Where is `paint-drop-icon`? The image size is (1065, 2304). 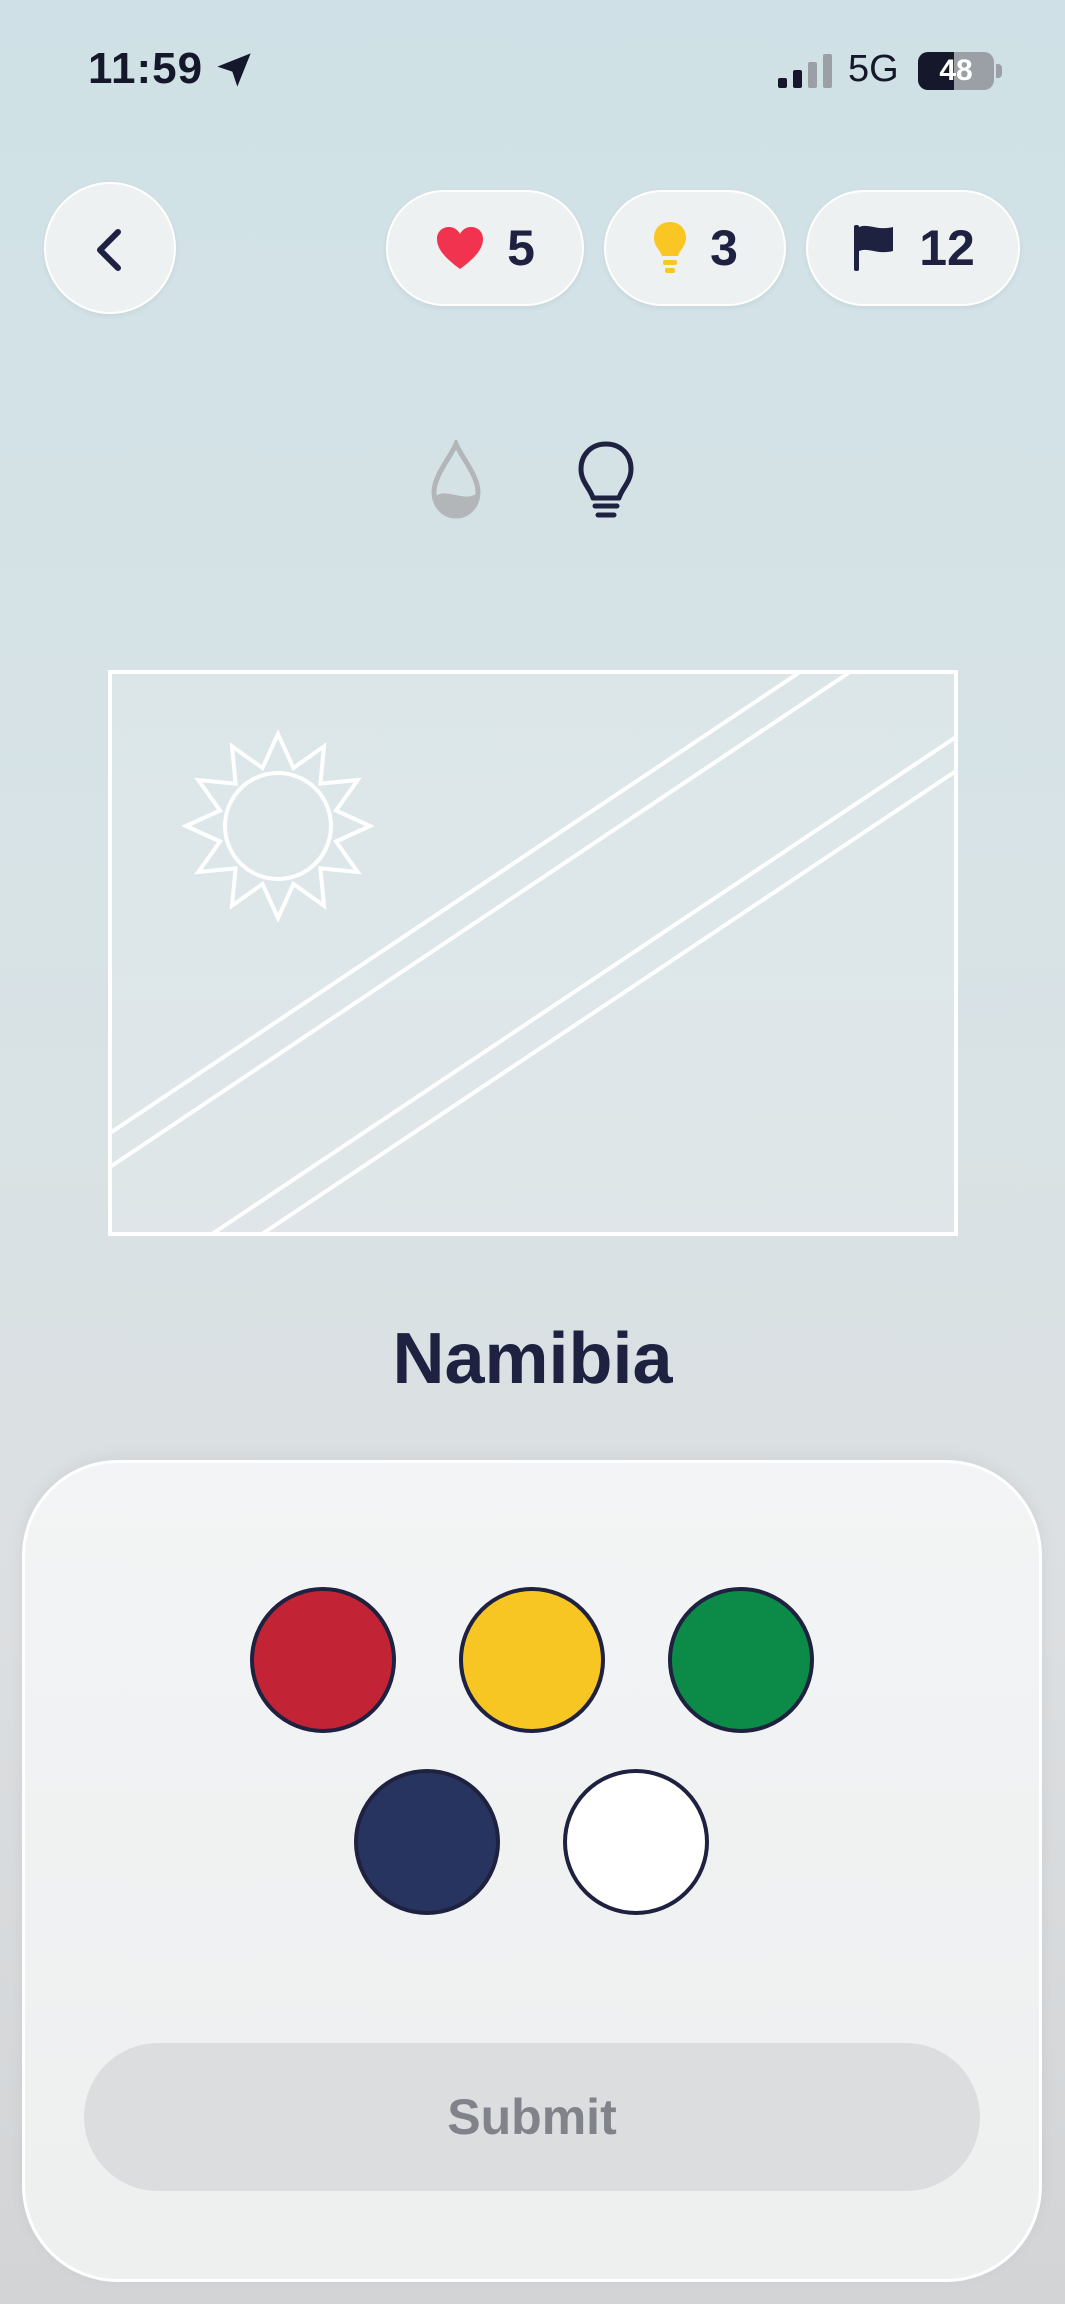 paint-drop-icon is located at coordinates (456, 478).